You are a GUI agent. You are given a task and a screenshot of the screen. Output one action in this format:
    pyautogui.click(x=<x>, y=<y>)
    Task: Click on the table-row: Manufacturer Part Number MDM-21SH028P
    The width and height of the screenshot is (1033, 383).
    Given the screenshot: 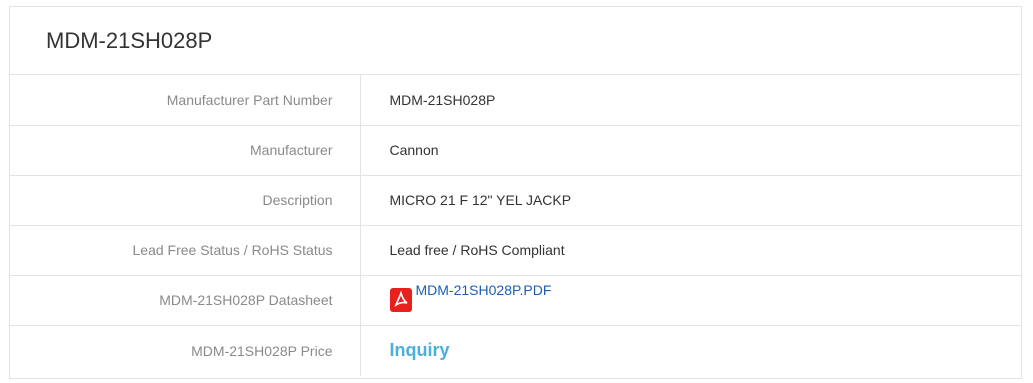 What is the action you would take?
    pyautogui.click(x=515, y=100)
    